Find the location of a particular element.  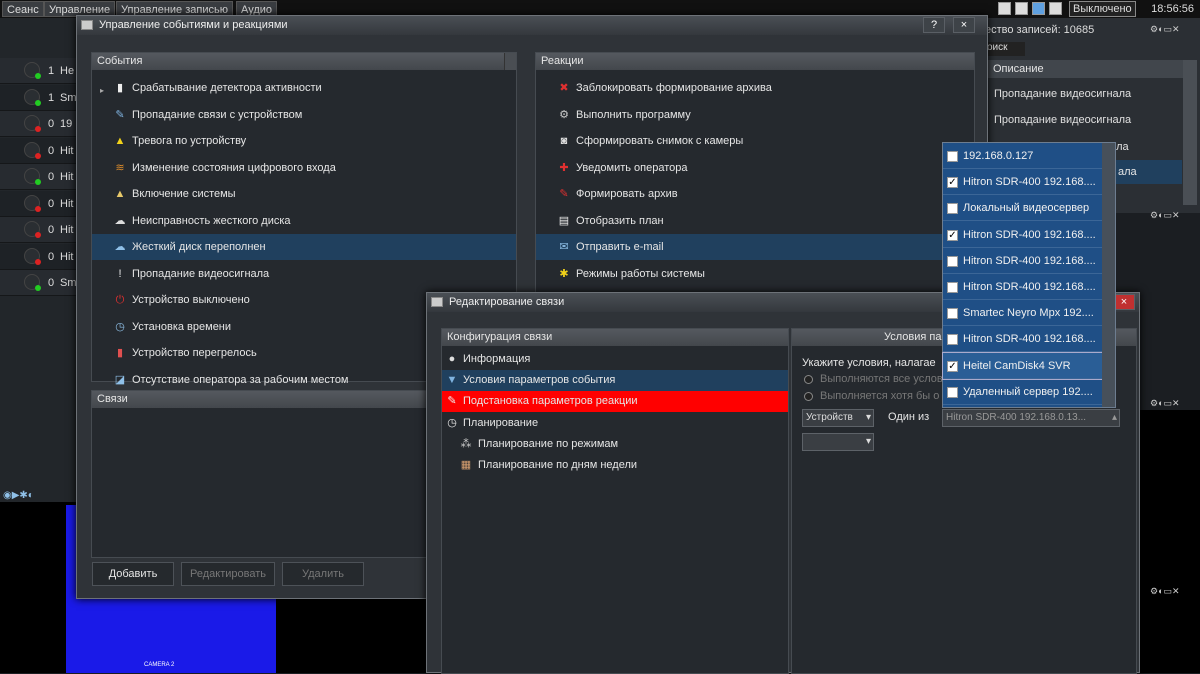

dropdown-option: ✓ Heitel CamDisk4 SVR is located at coordinates (1023, 365).